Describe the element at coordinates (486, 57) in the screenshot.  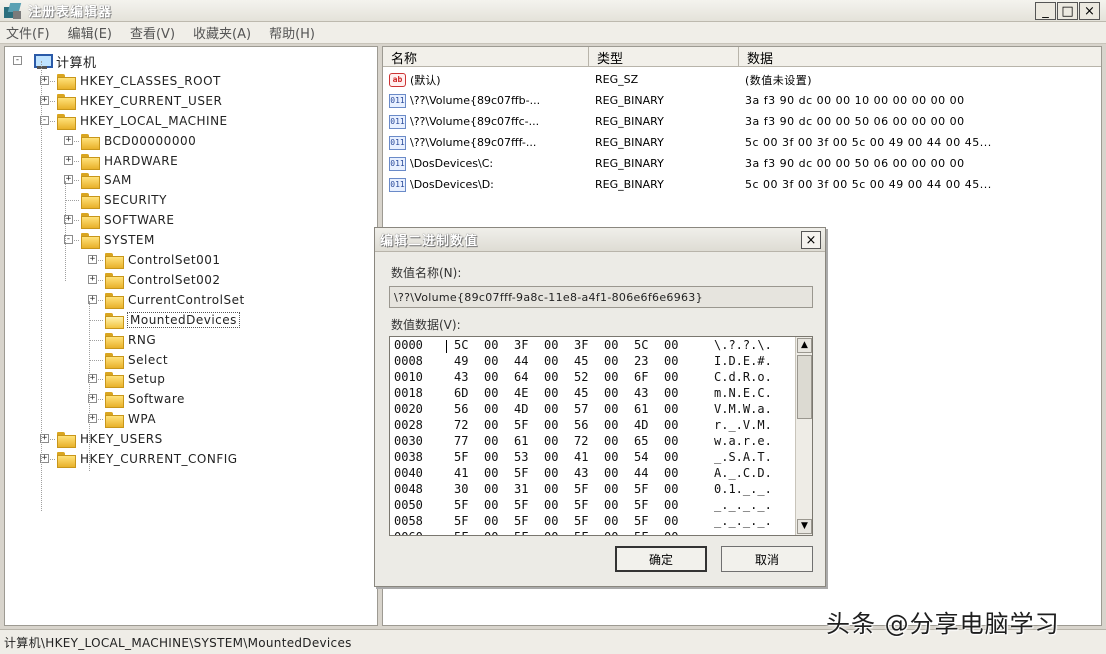
I see `column-name: 名称` at that location.